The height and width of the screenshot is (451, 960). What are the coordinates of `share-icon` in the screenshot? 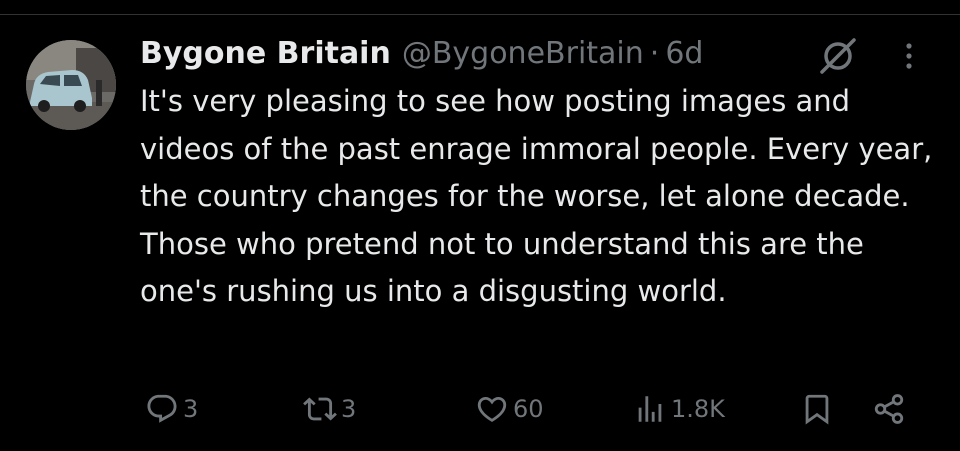 It's located at (889, 409).